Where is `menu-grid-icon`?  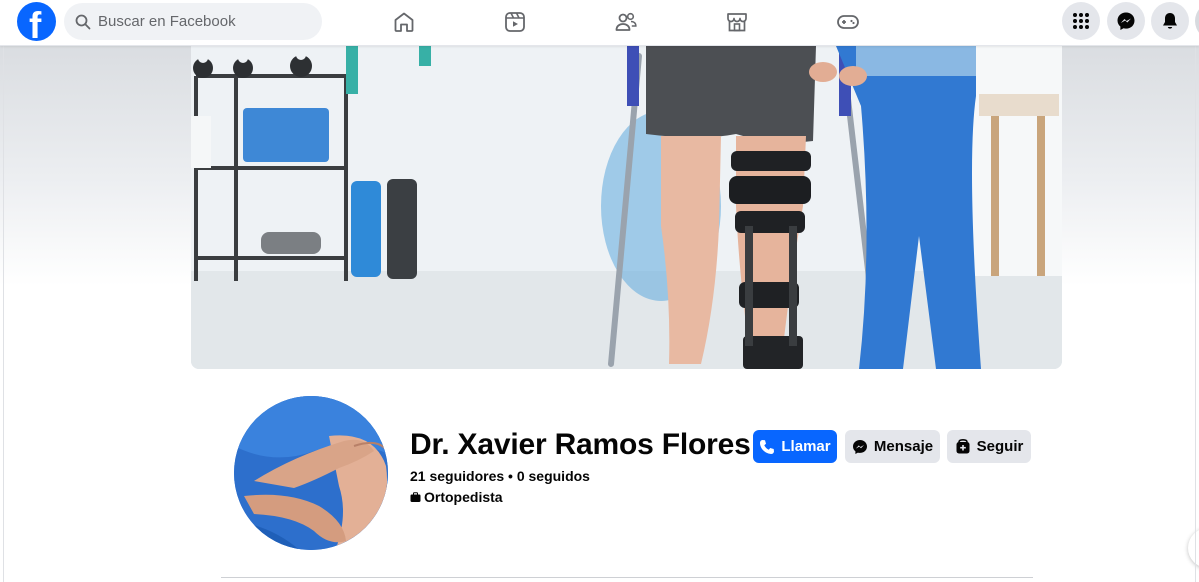 menu-grid-icon is located at coordinates (1081, 21).